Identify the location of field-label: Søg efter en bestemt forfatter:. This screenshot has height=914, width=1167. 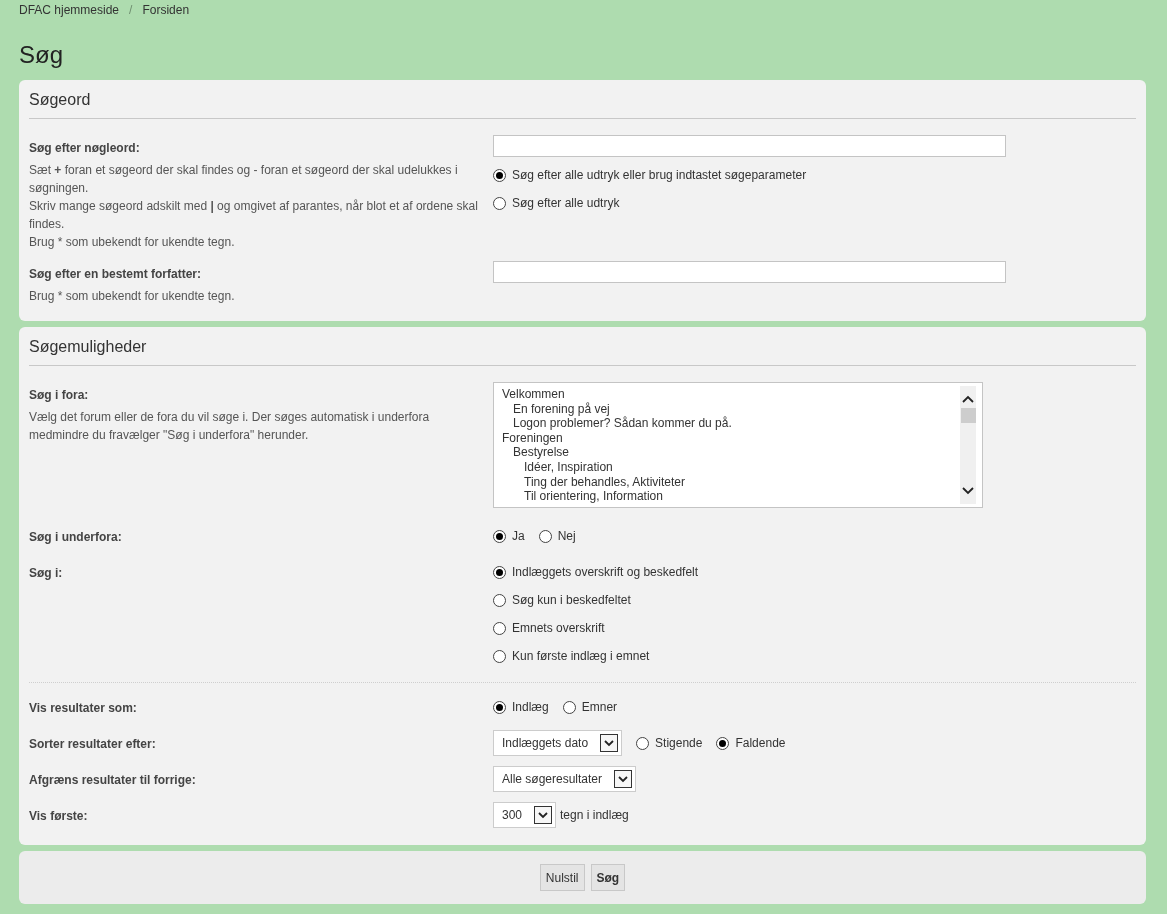
(116, 274).